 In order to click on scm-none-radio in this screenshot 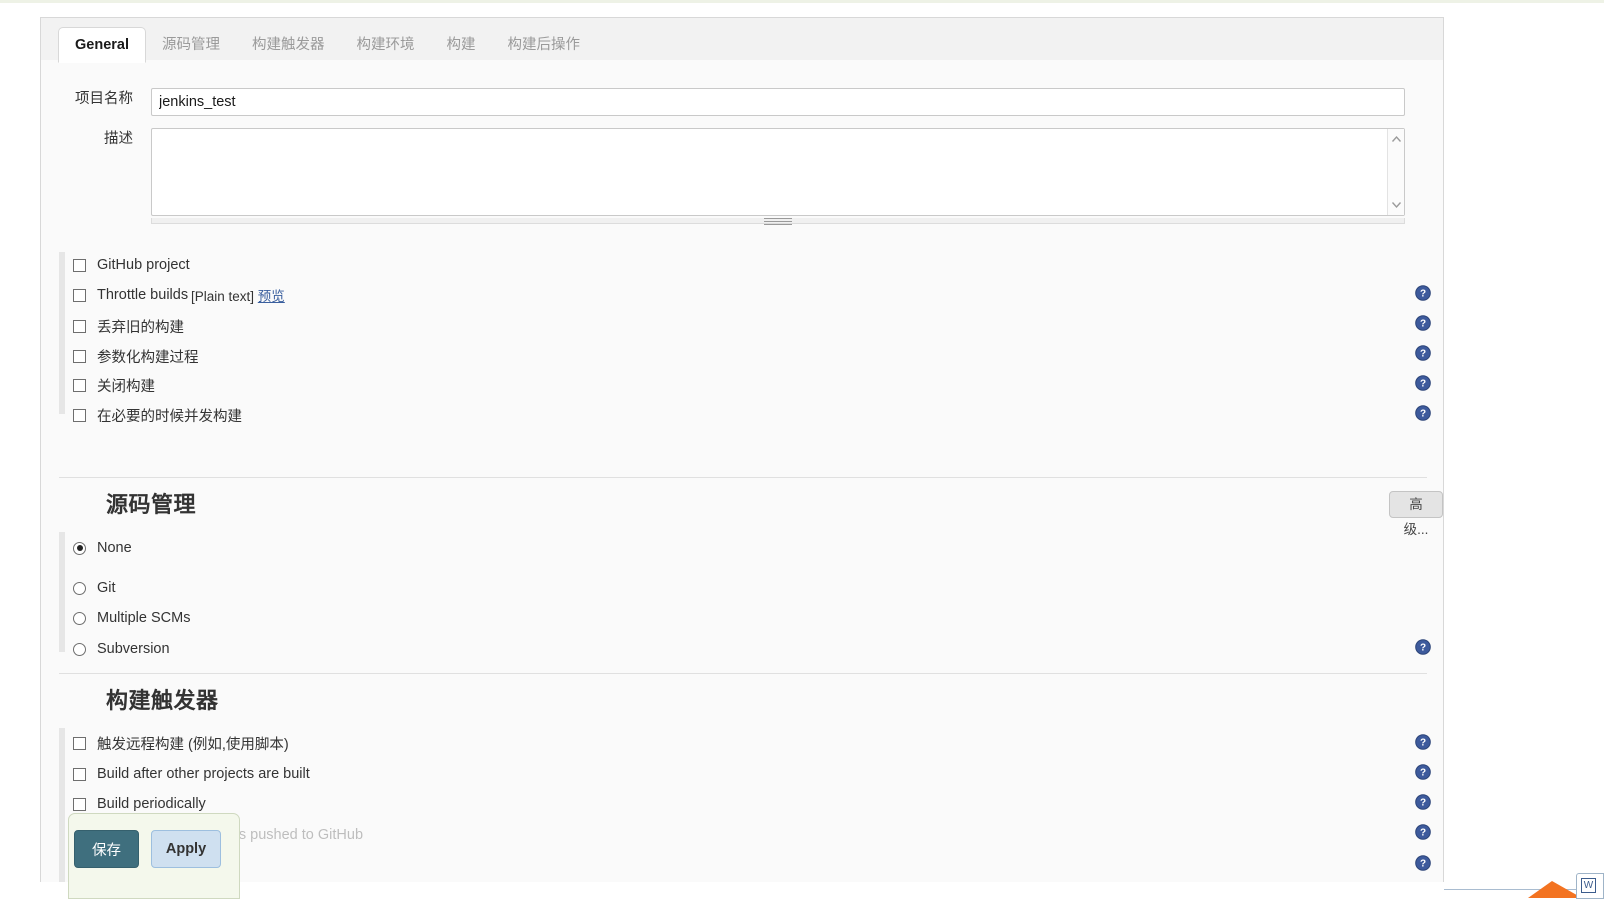, I will do `click(79, 548)`.